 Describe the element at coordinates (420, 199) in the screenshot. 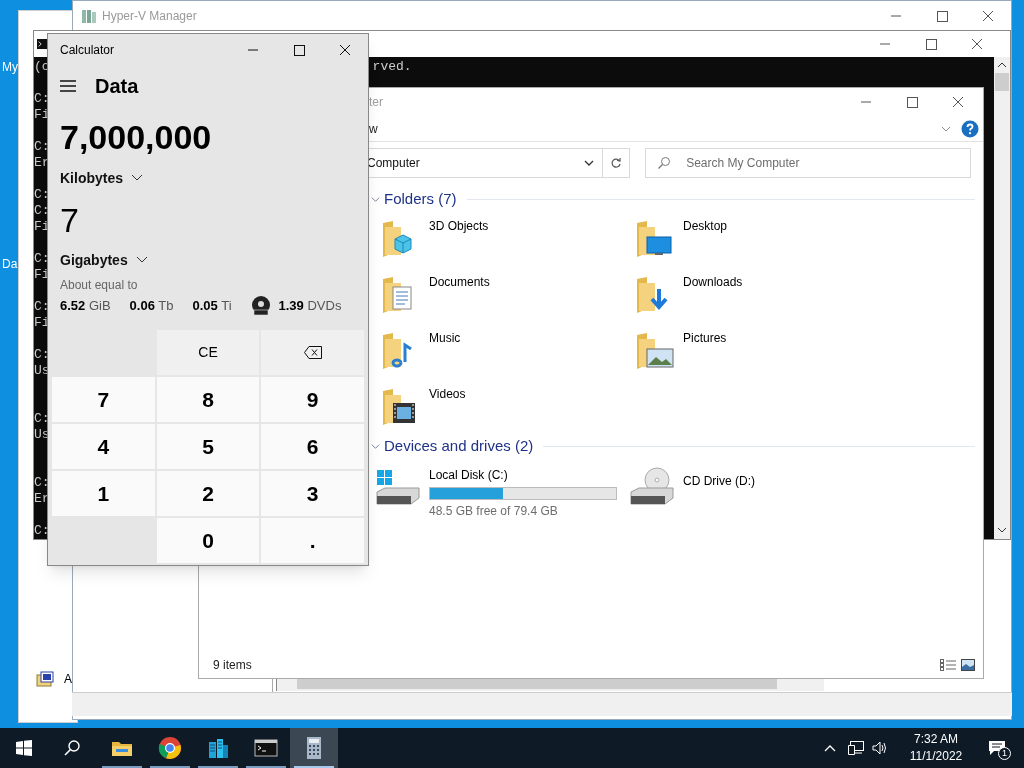

I see `group-header: Folders (7)` at that location.